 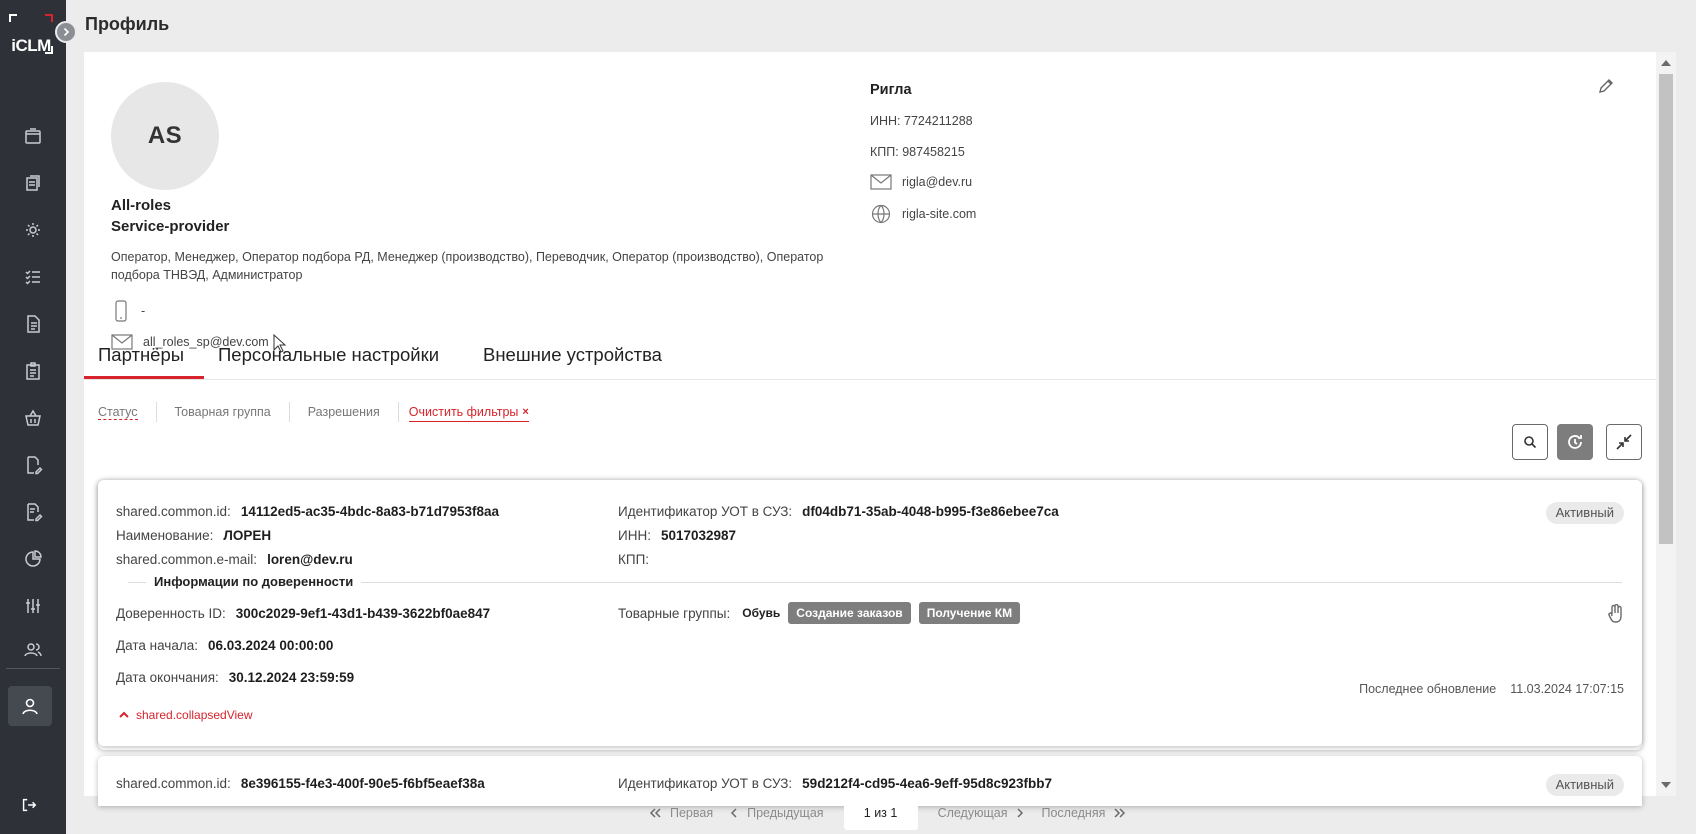 I want to click on section-title: Информации по доверенности, so click(x=254, y=581).